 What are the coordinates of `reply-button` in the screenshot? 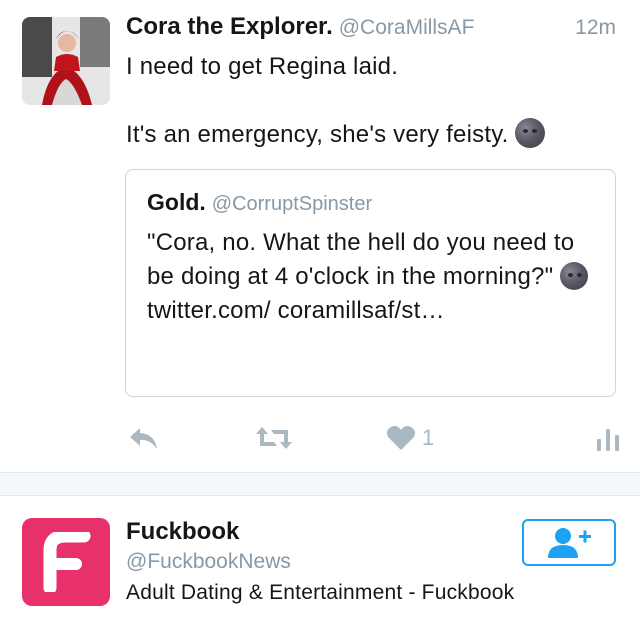 It's located at (144, 438).